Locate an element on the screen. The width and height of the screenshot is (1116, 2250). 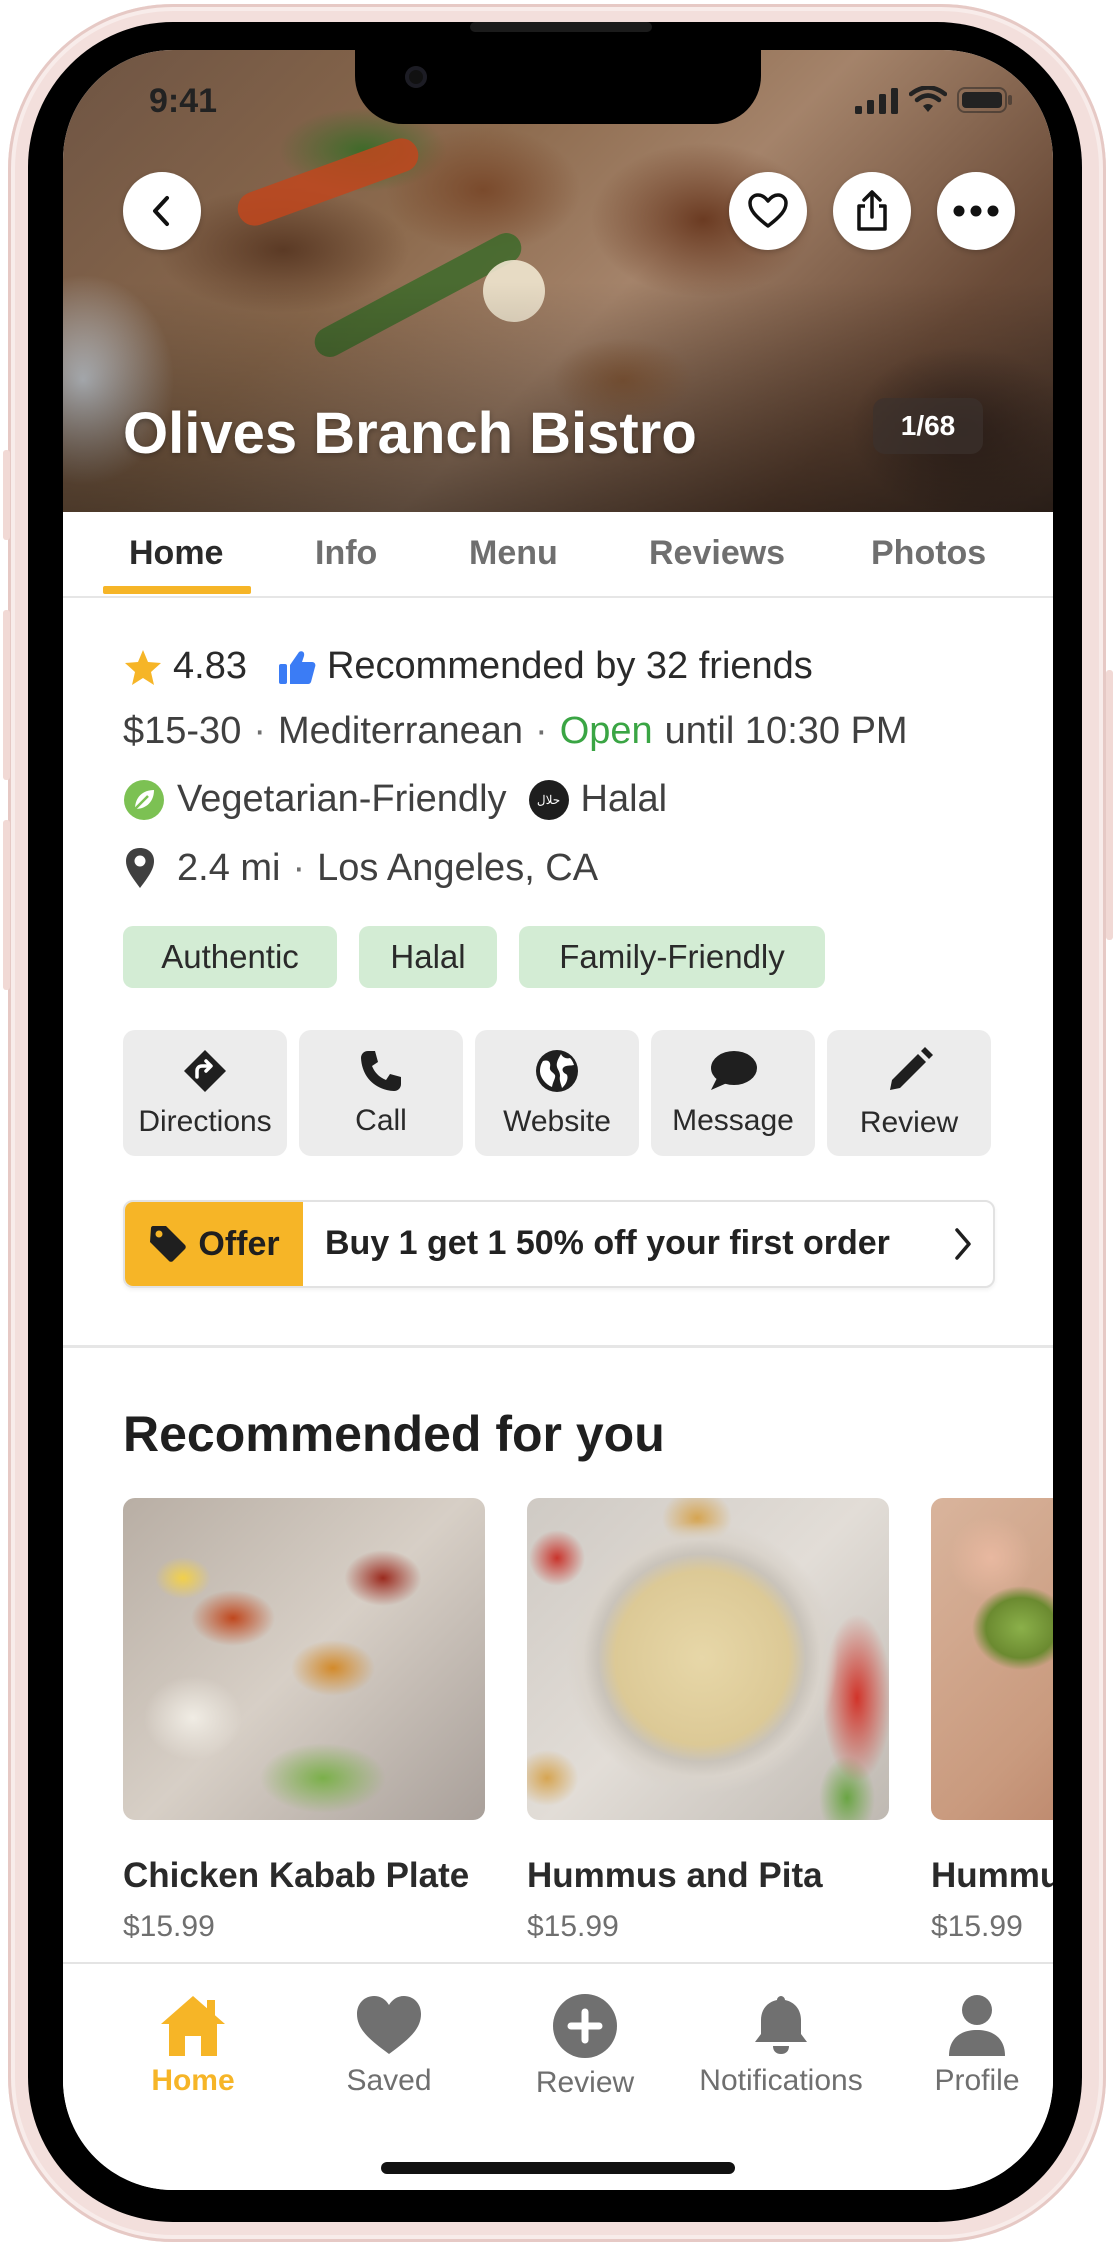
favorite-button is located at coordinates (768, 211).